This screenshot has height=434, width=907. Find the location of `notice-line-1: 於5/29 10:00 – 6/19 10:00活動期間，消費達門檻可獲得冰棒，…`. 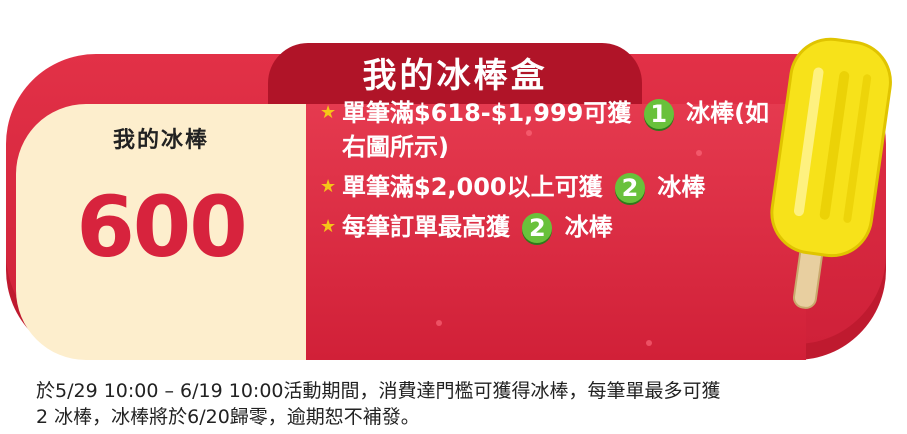

notice-line-1: 於5/29 10:00 – 6/19 10:00活動期間，消費達門檻可獲得冰棒，… is located at coordinates (378, 391).